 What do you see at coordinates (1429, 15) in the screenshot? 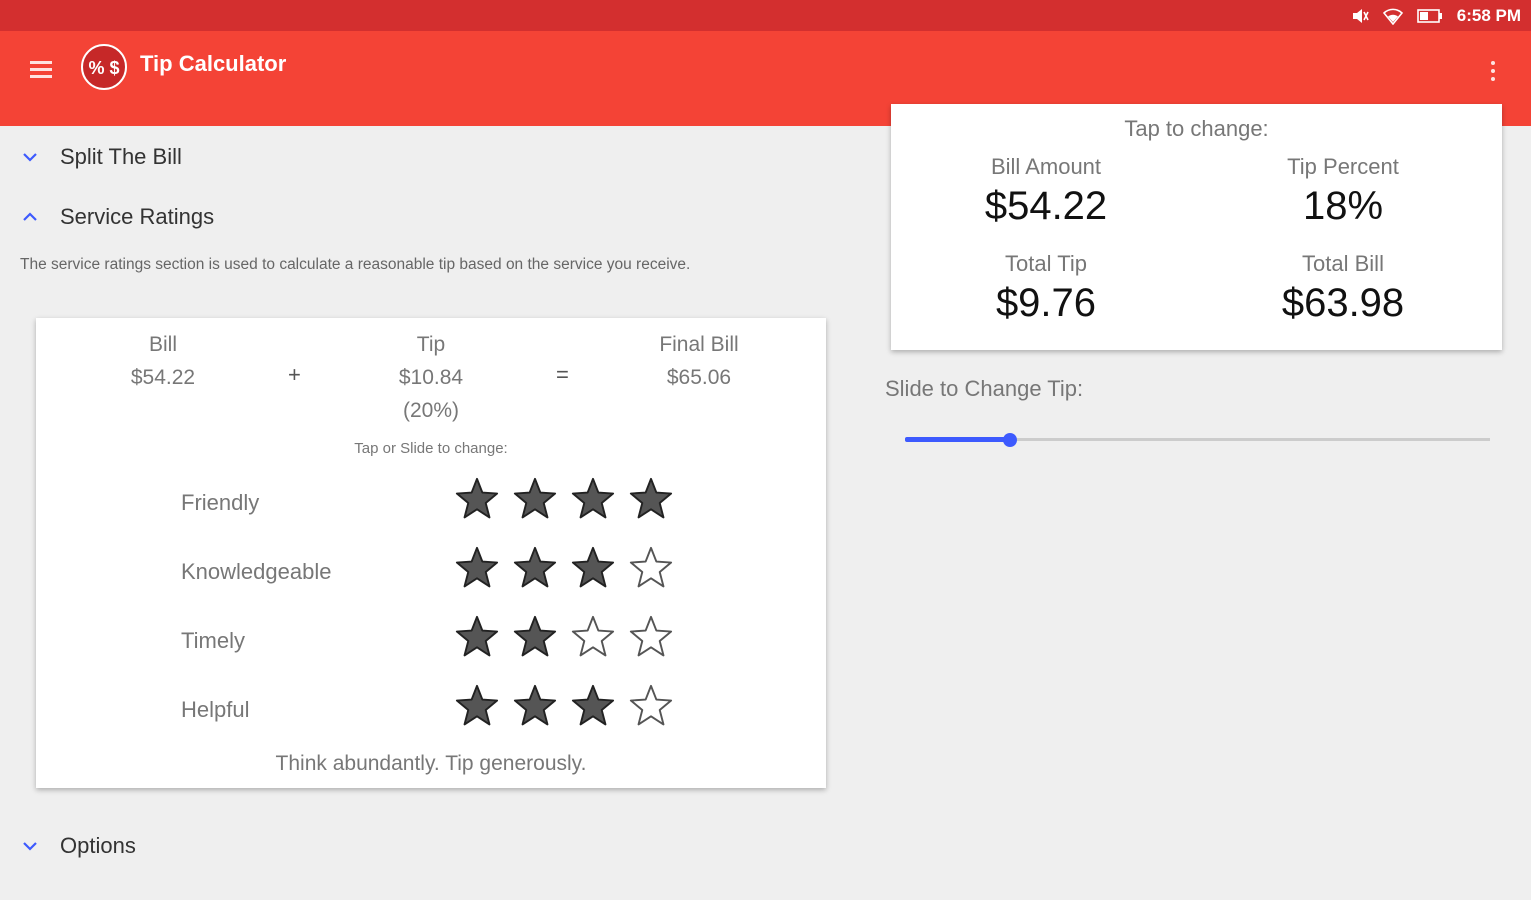
I see `battery-icon` at bounding box center [1429, 15].